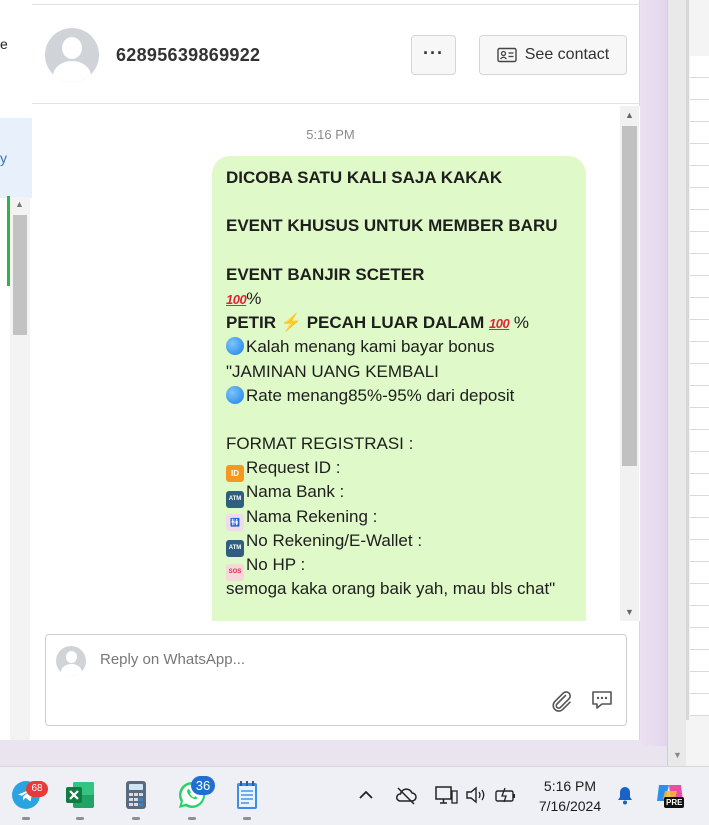  Describe the element at coordinates (561, 701) in the screenshot. I see `paperclip-icon` at that location.